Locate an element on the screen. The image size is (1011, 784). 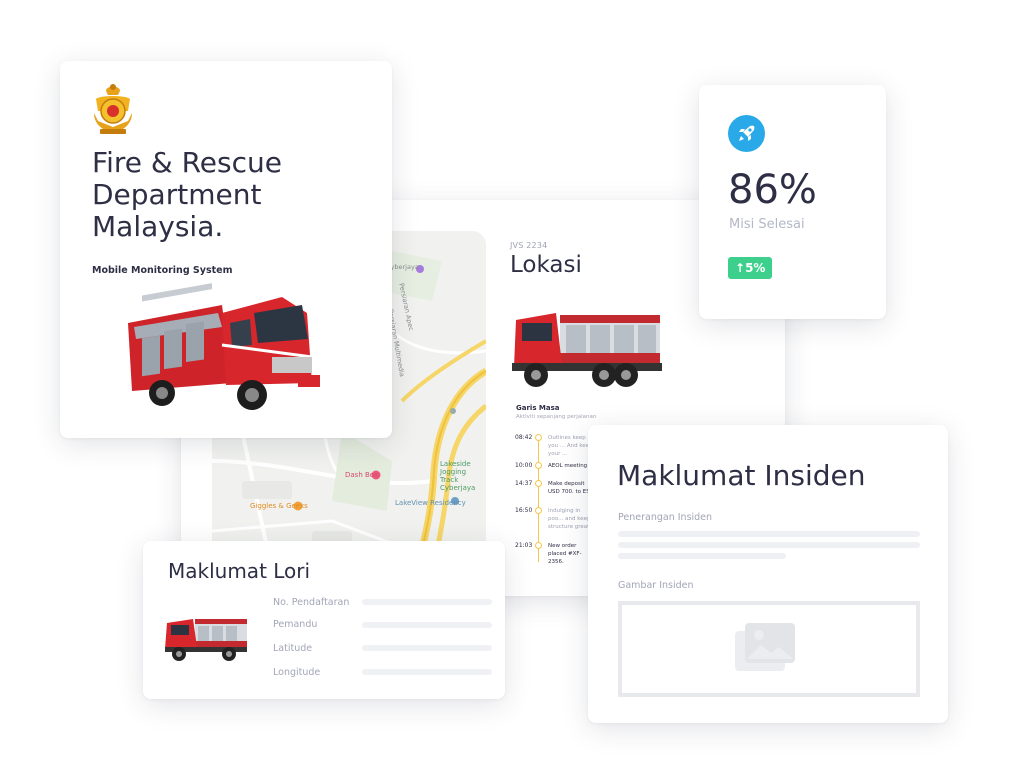
brand-subtitle: Mobile Monitoring System is located at coordinates (162, 270).